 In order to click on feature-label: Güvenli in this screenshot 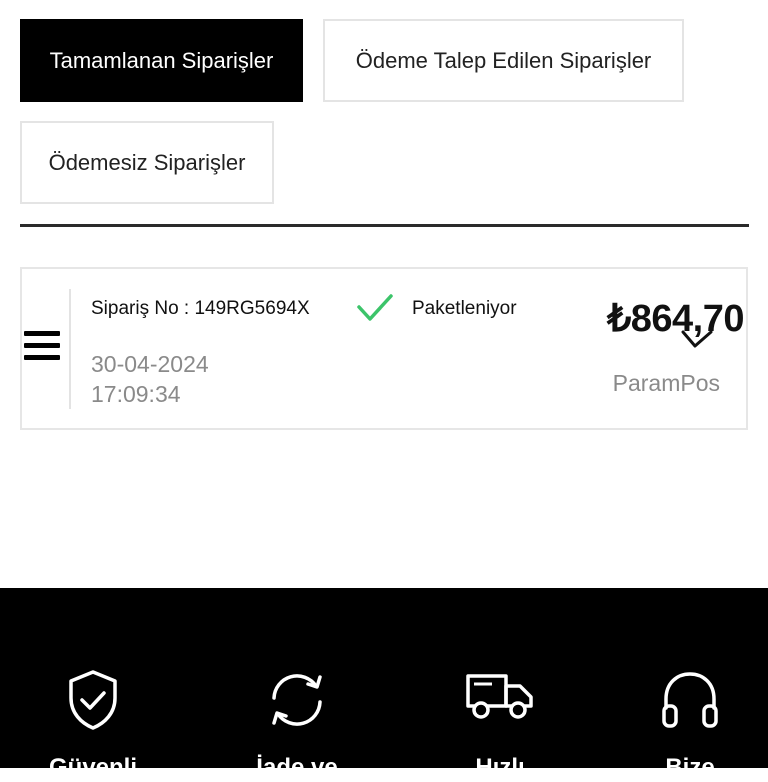, I will do `click(93, 767)`.